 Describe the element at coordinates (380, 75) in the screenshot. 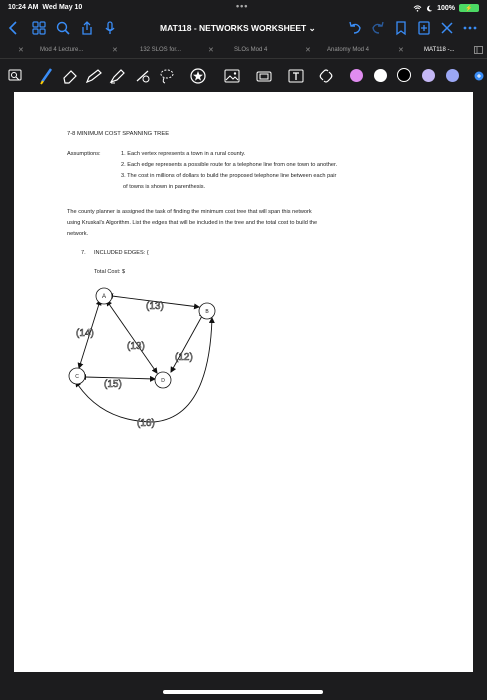

I see `color-swatch-white` at that location.